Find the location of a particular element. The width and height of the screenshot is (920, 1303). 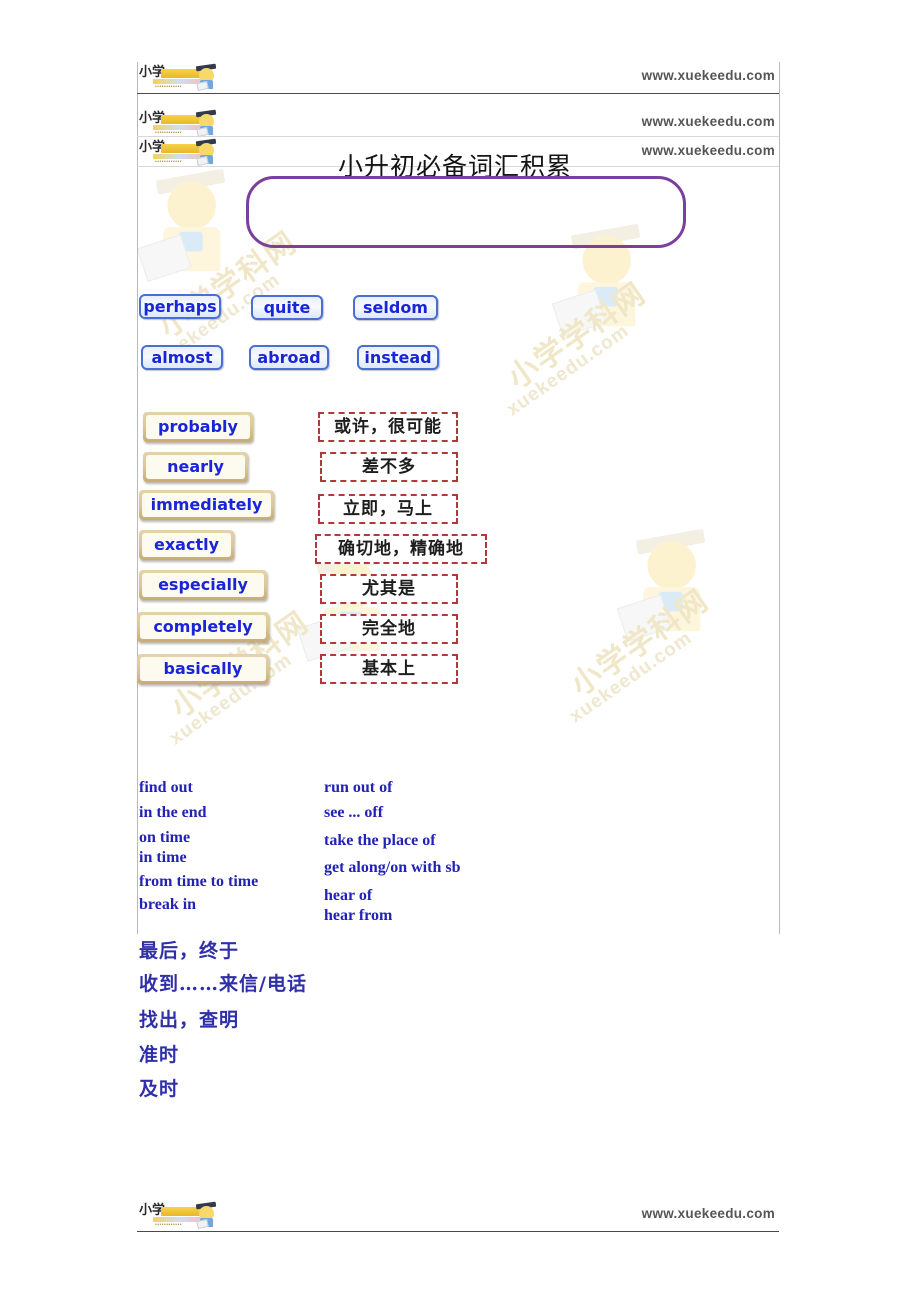

page-right-rule is located at coordinates (779, 498).